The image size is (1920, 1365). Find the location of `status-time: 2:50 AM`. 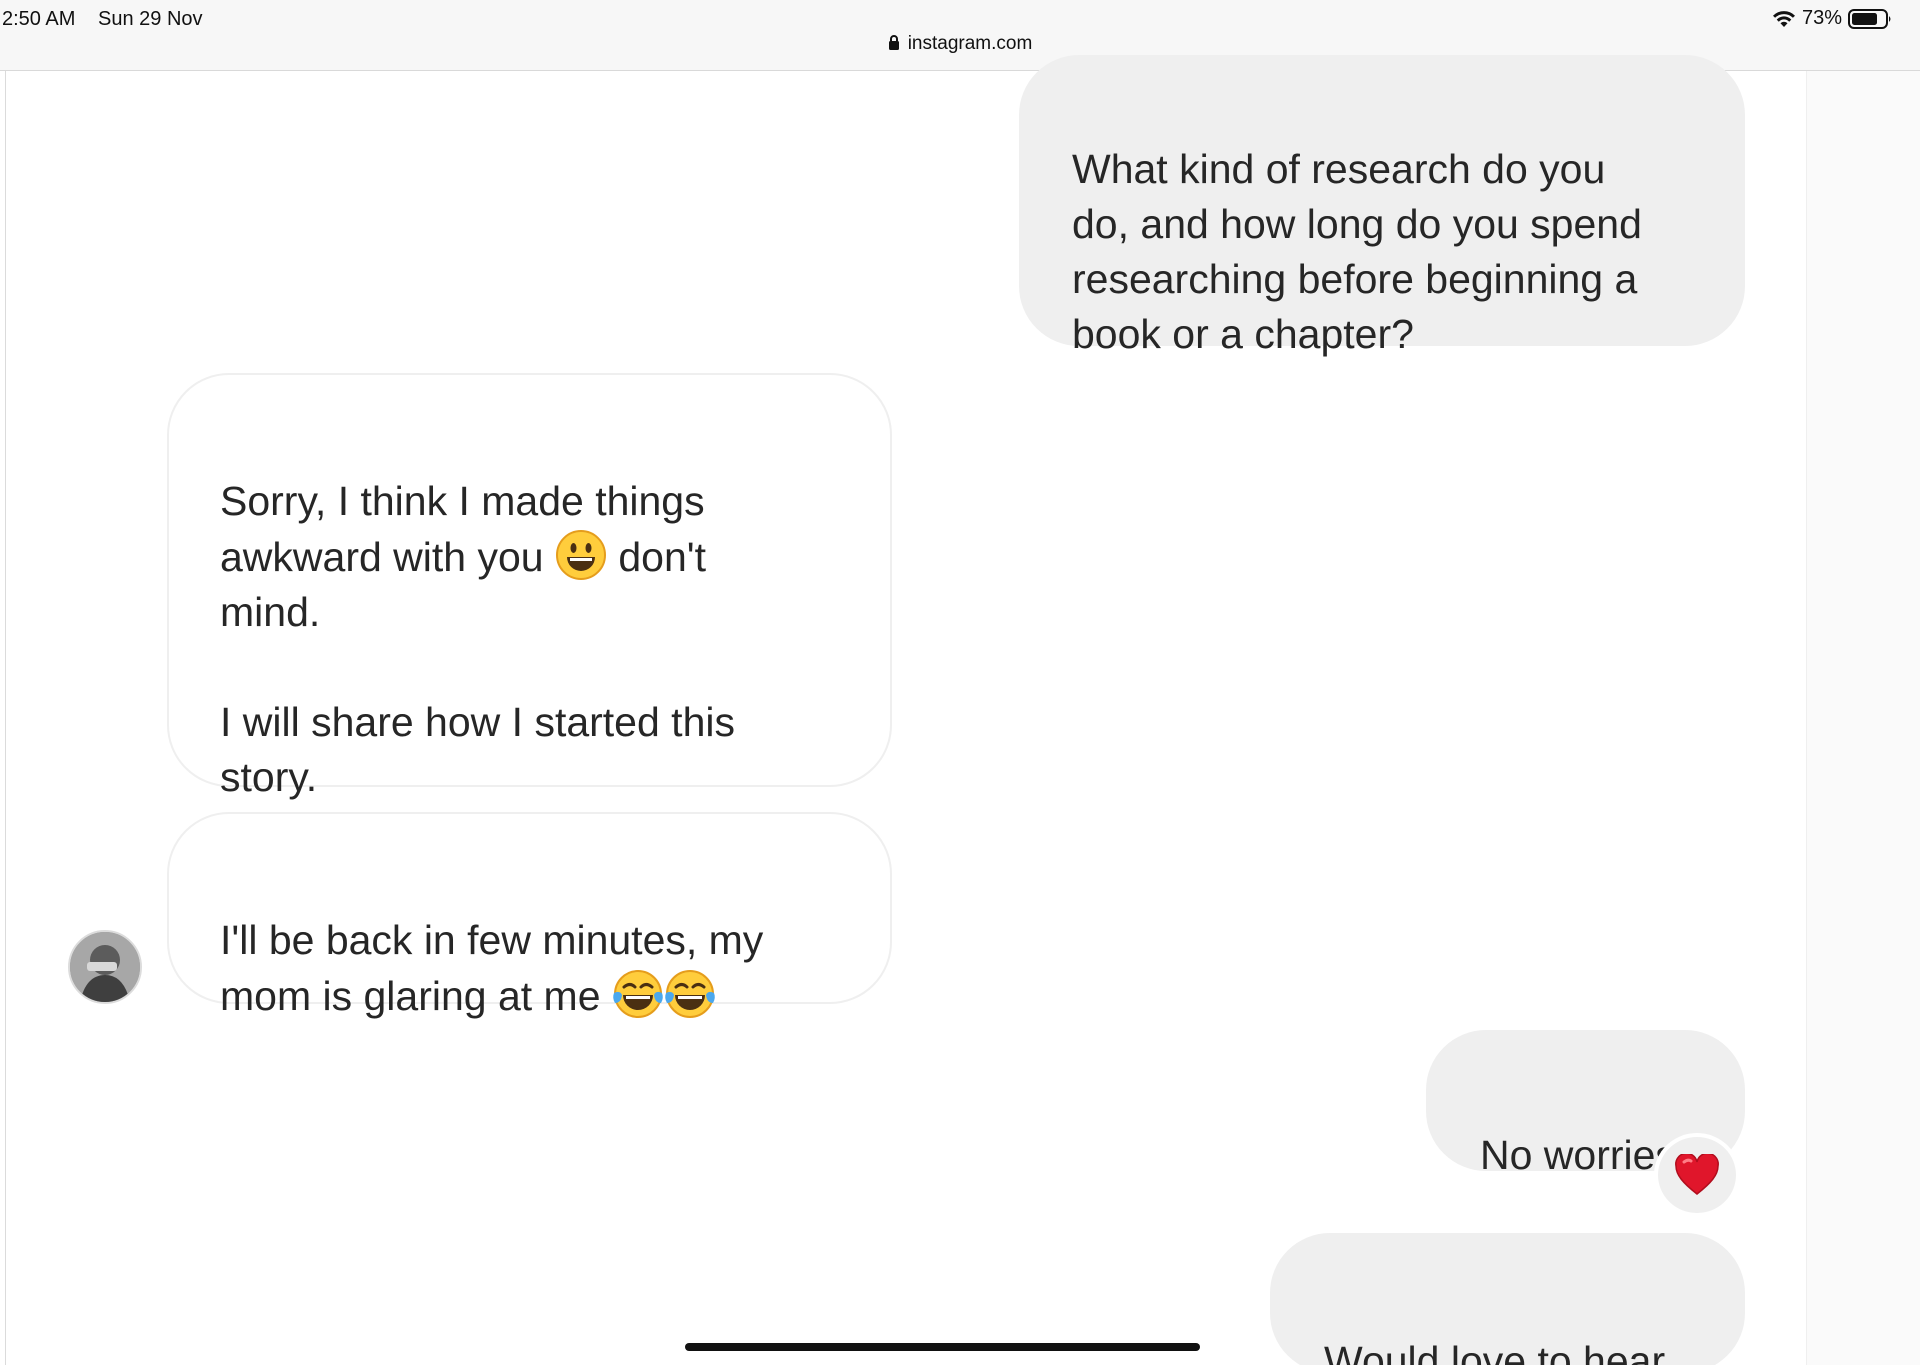

status-time: 2:50 AM is located at coordinates (39, 19).